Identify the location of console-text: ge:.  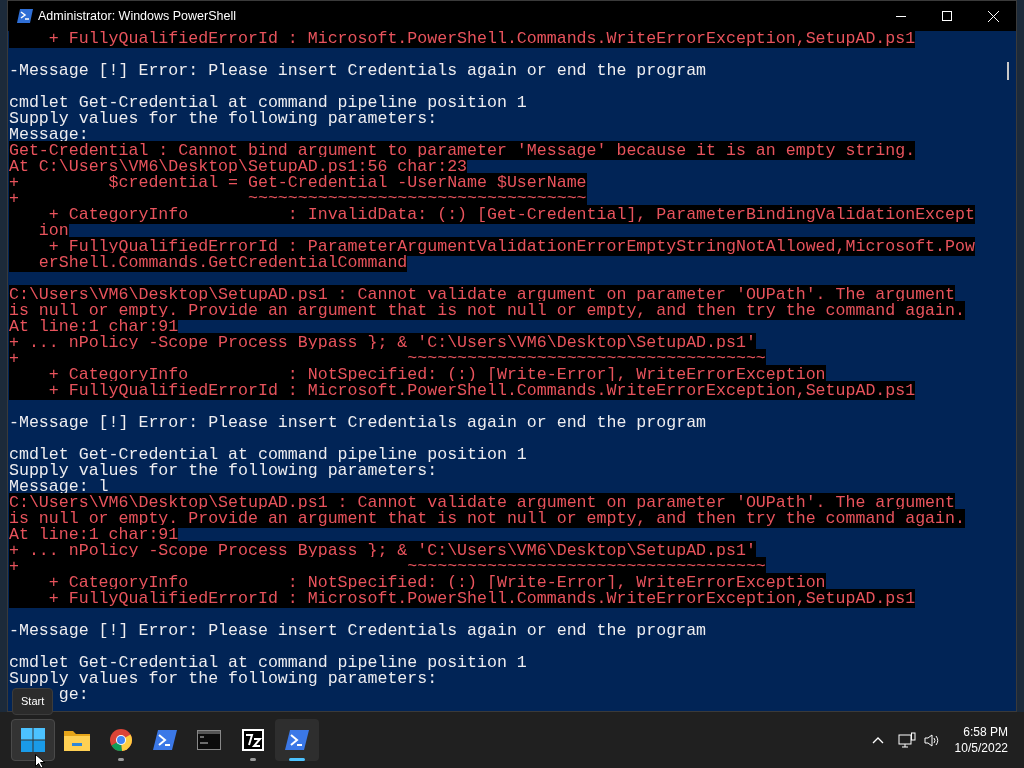
(73, 694).